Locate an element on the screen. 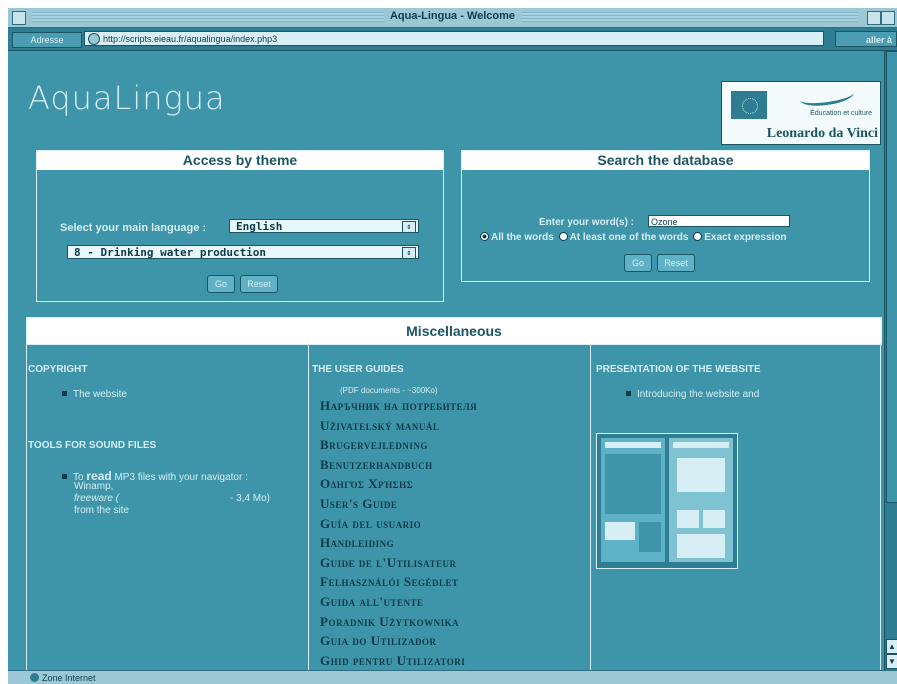 This screenshot has width=897, height=684. vertical-scrollbar: ▲ ▼ is located at coordinates (890, 360).